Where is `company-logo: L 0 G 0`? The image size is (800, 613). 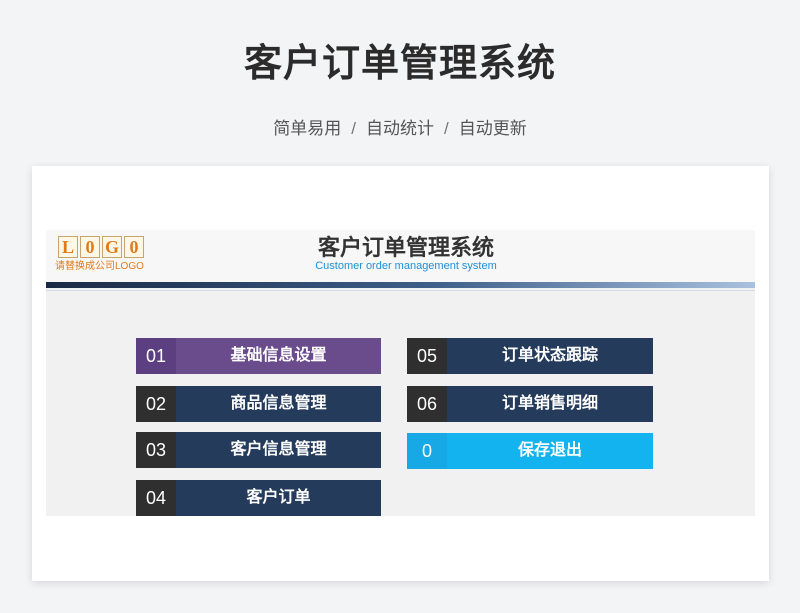 company-logo: L 0 G 0 is located at coordinates (101, 247).